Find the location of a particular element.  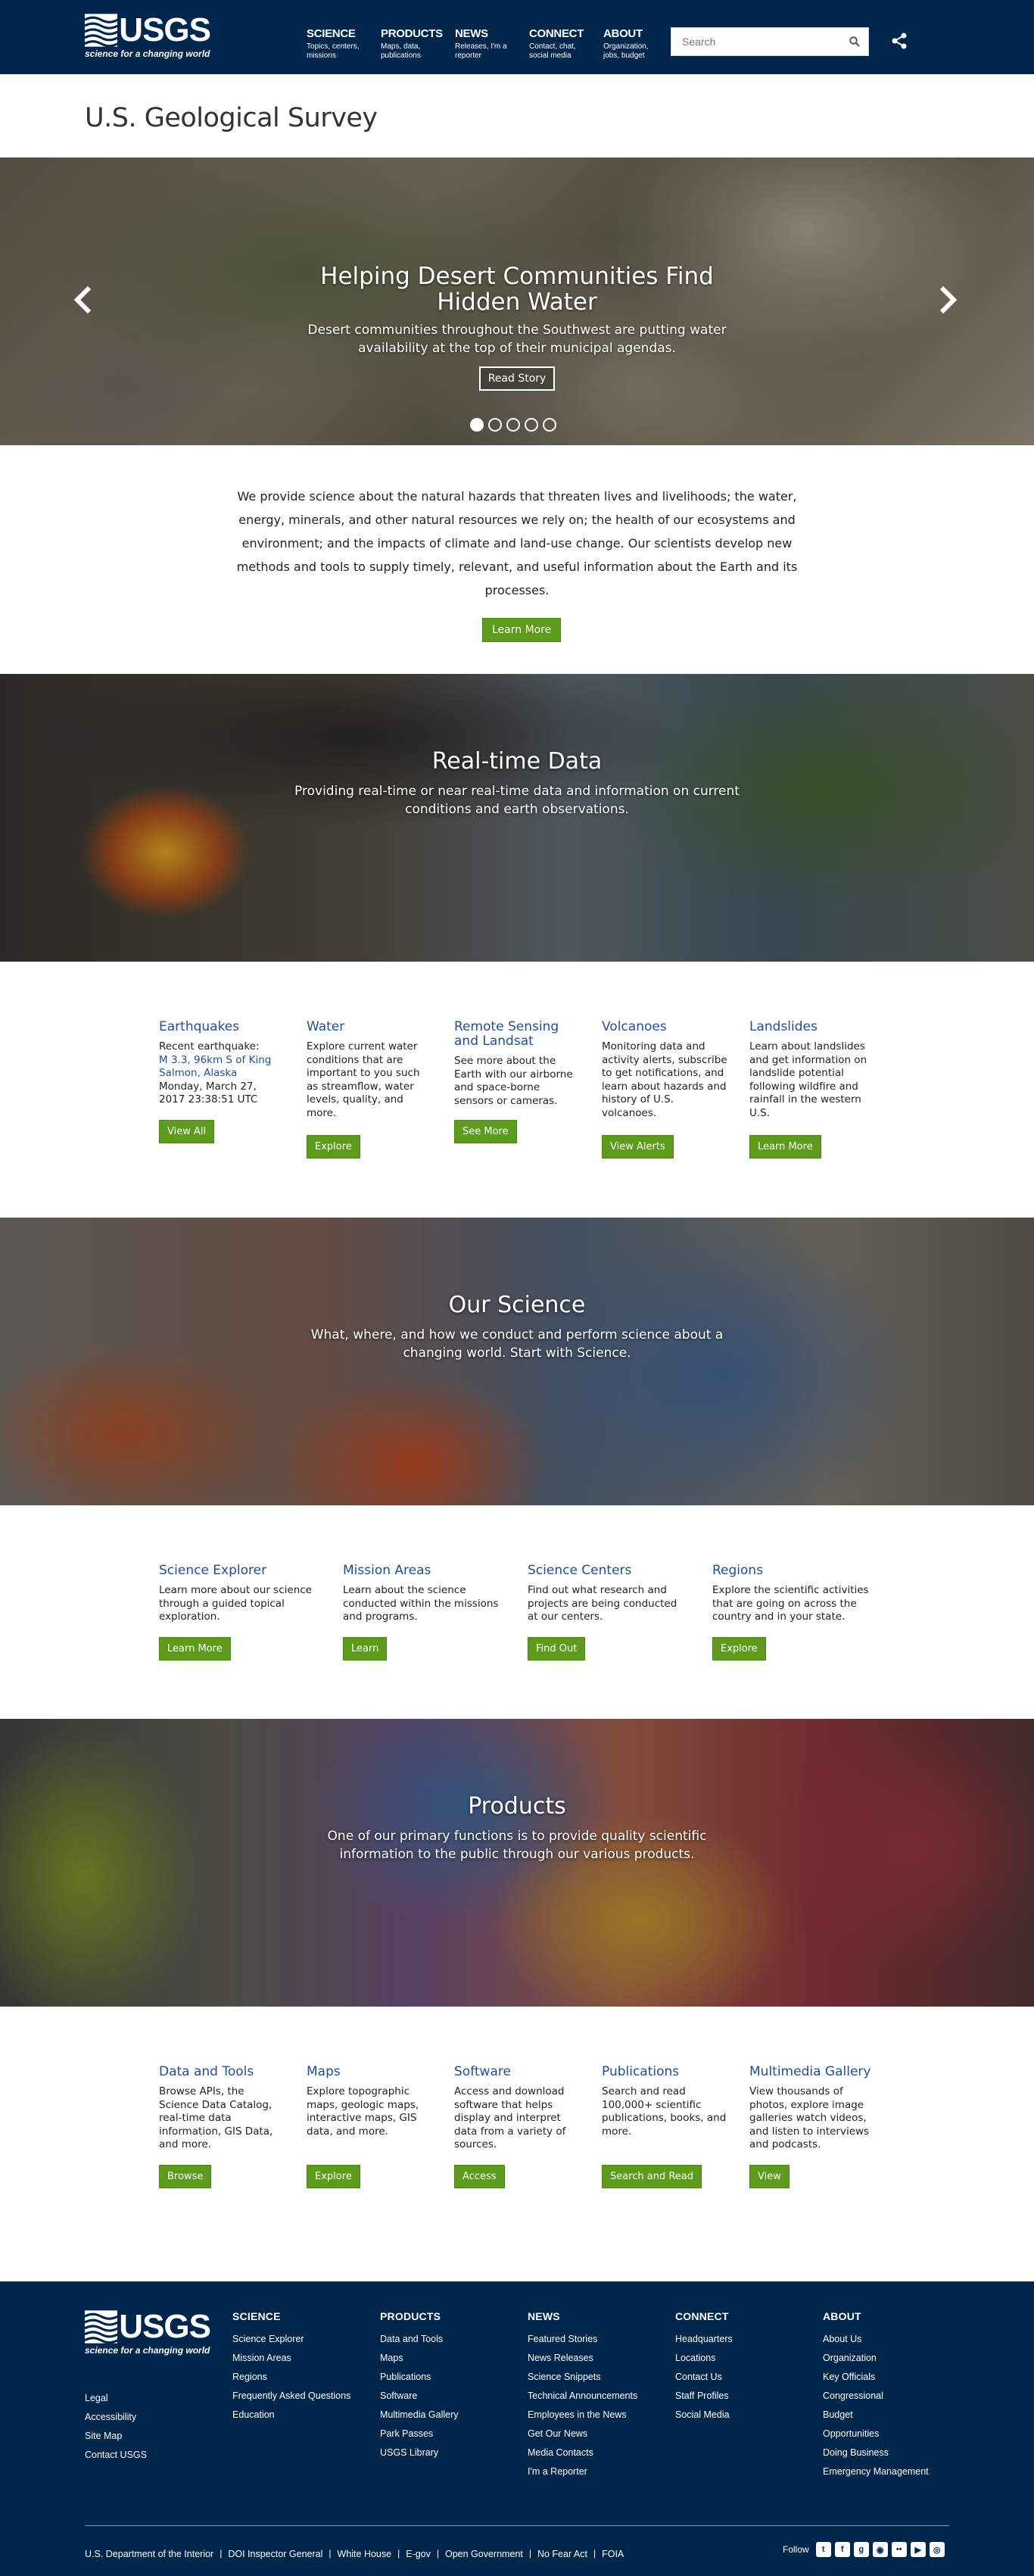

footer-link: Mission Areas is located at coordinates (291, 2358).